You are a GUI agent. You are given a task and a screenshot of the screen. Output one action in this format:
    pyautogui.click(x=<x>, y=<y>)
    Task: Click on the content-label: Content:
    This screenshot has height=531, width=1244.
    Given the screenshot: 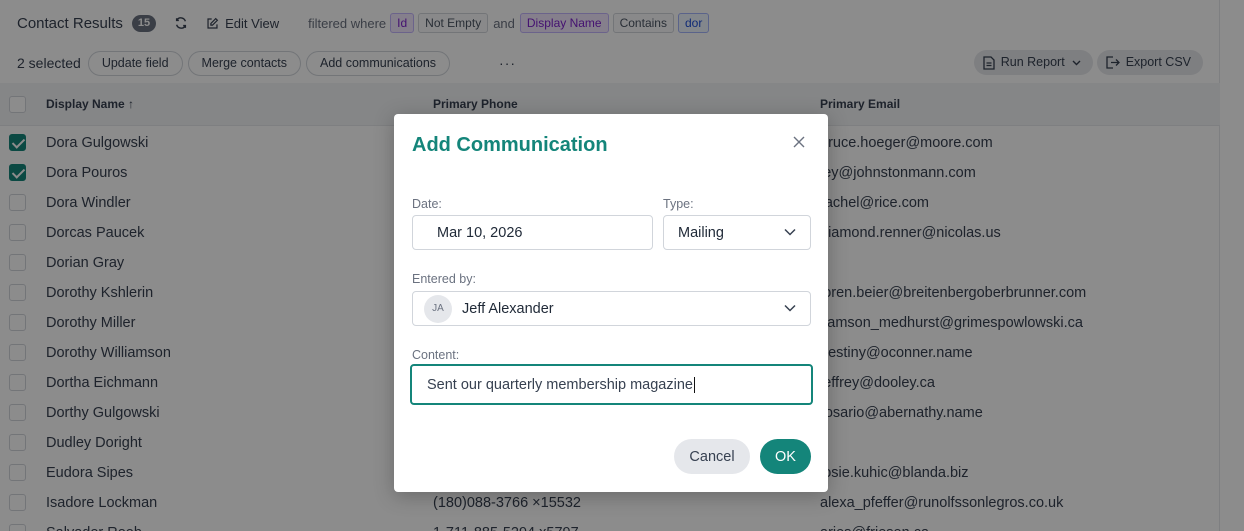 What is the action you would take?
    pyautogui.click(x=436, y=355)
    